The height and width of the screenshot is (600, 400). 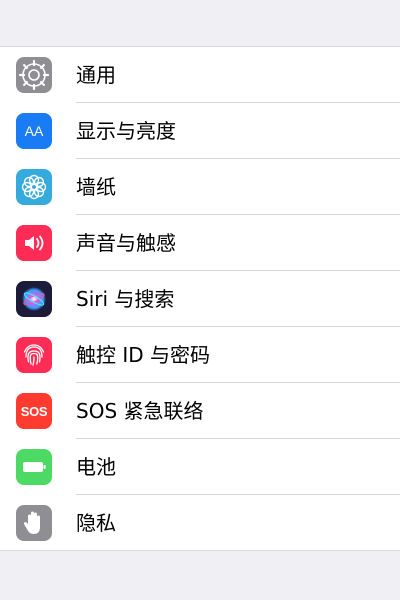 I want to click on text-size-icon: AA, so click(x=34, y=131).